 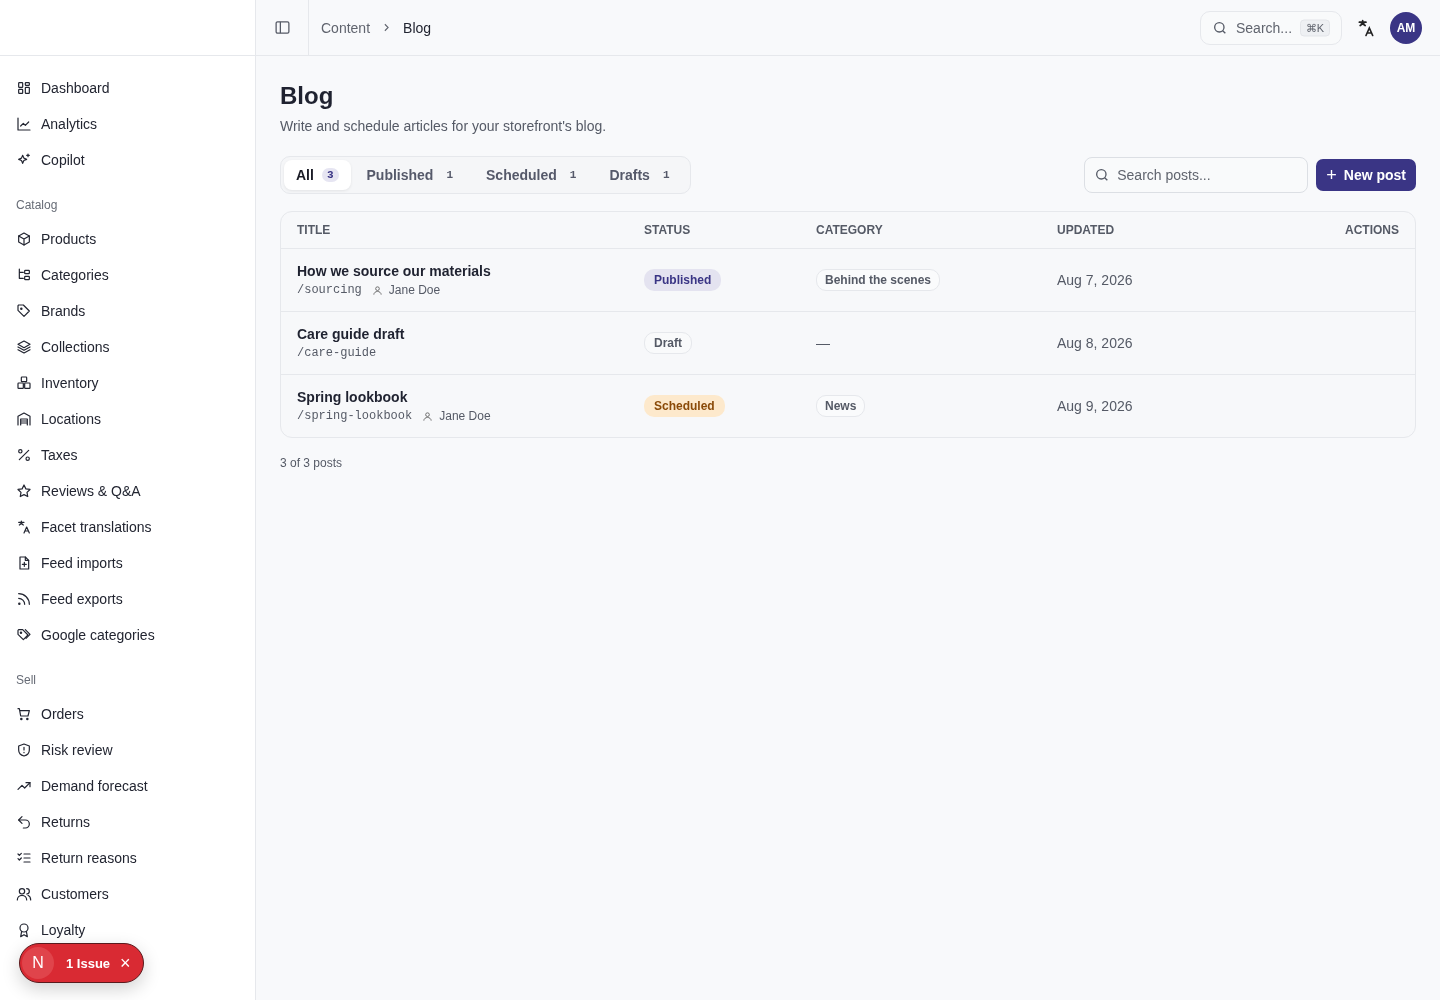 What do you see at coordinates (642, 175) in the screenshot?
I see `filter-tab: Drafts 1` at bounding box center [642, 175].